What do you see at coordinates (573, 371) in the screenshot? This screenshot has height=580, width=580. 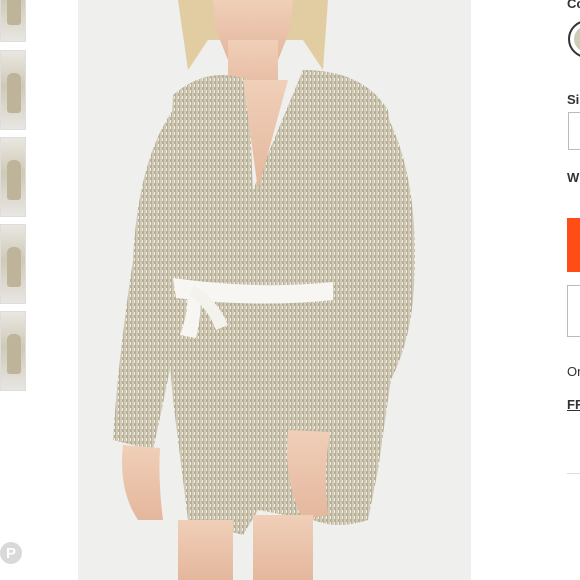 I see `order-text: Or` at bounding box center [573, 371].